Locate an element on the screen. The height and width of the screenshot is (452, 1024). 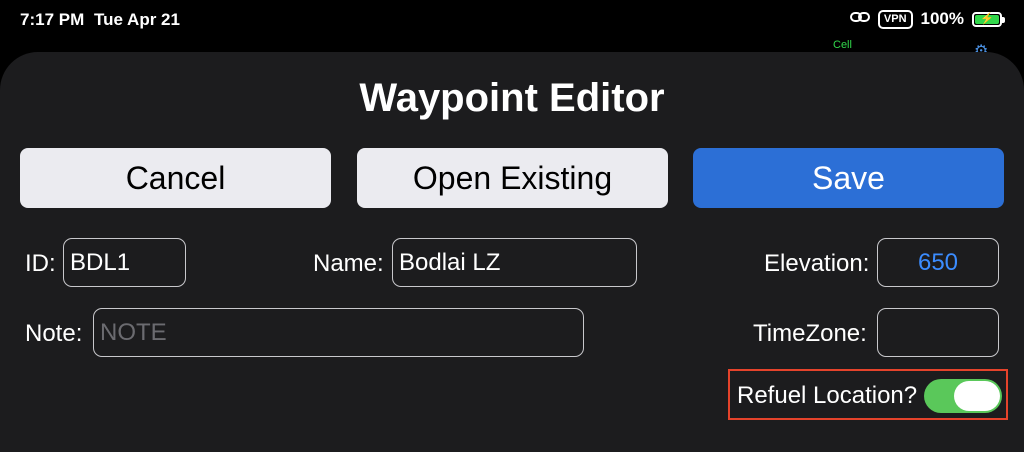
note-label: Note: is located at coordinates (54, 333).